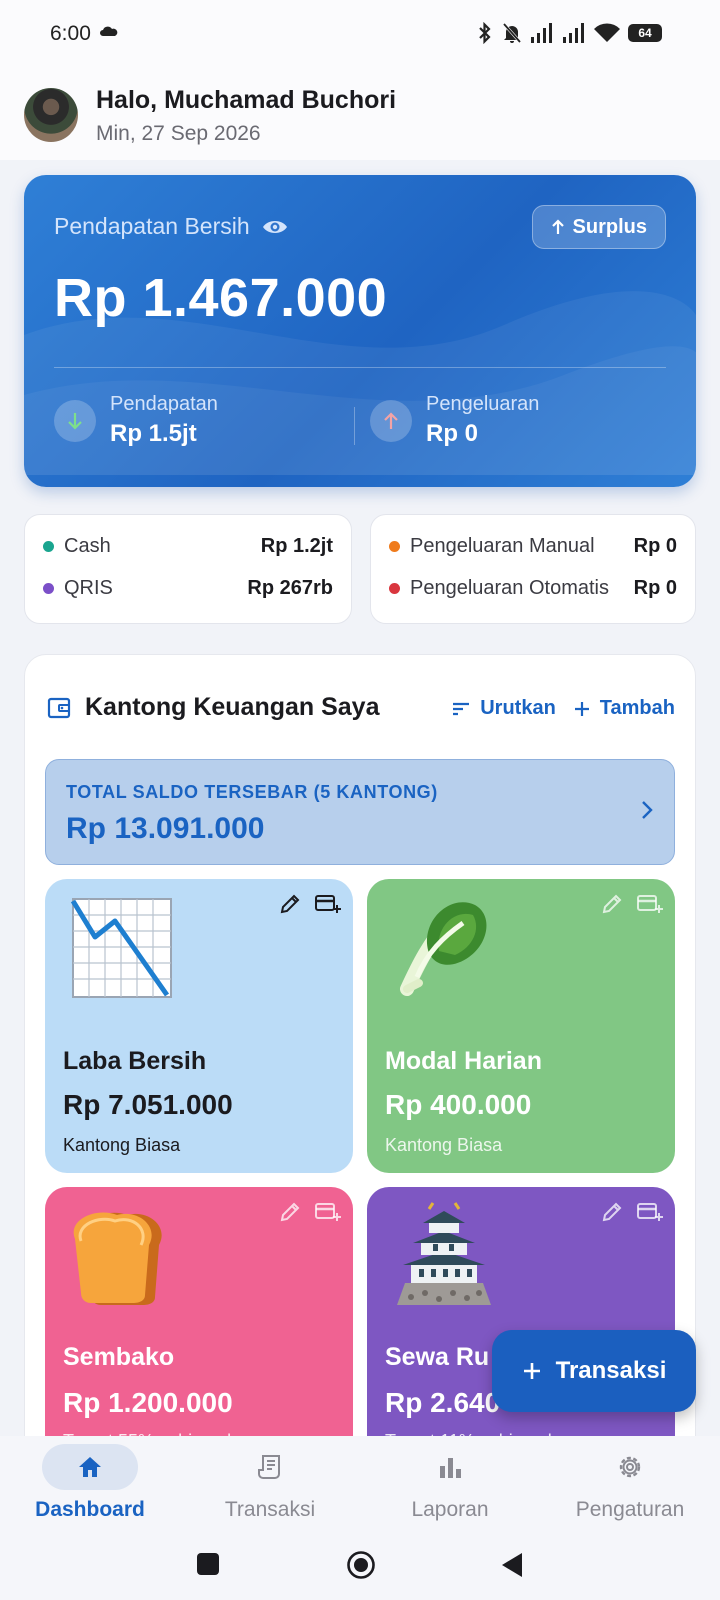 This screenshot has width=720, height=1600. Describe the element at coordinates (354, 426) in the screenshot. I see `hero-vertical-divider` at that location.